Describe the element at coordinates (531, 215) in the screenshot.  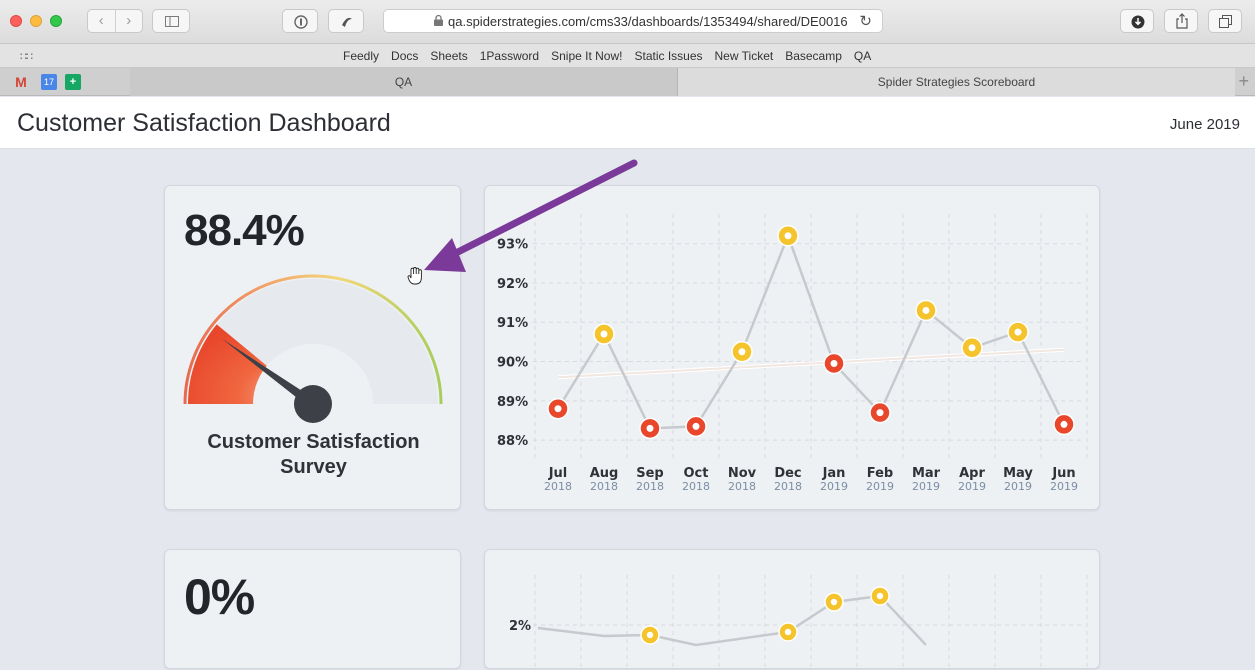
I see `annotation-arrow` at that location.